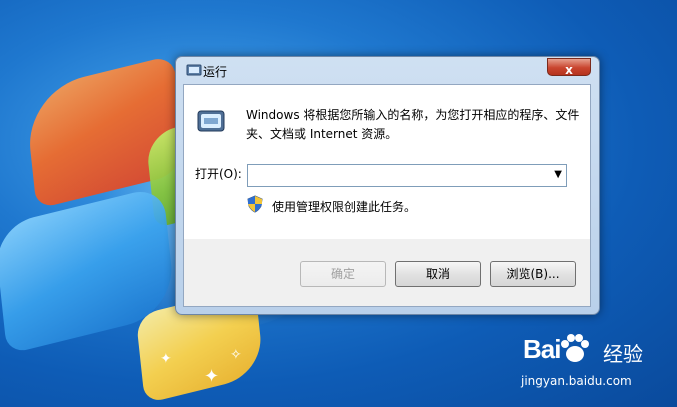 The image size is (677, 407). I want to click on watermark-url: jingyan.baidu.com, so click(576, 381).